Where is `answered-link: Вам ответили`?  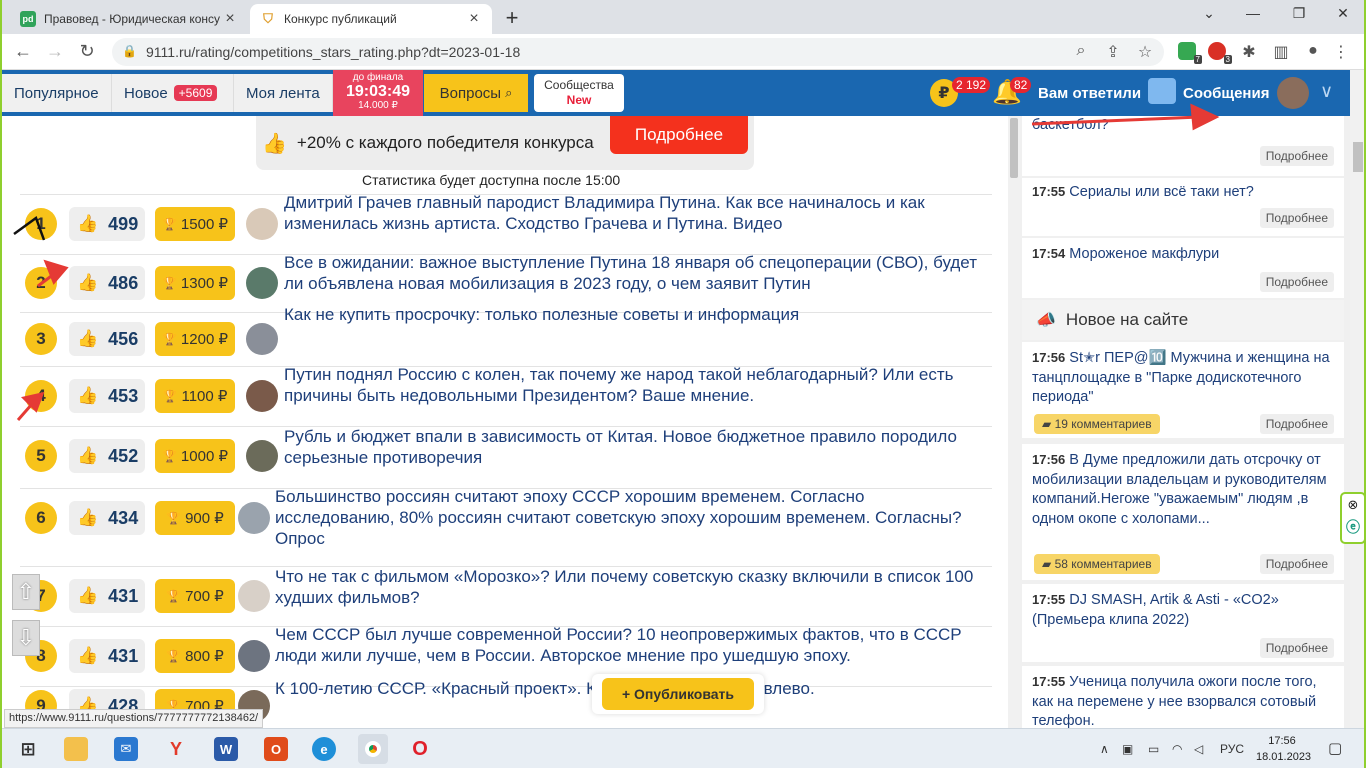 answered-link: Вам ответили is located at coordinates (1089, 93).